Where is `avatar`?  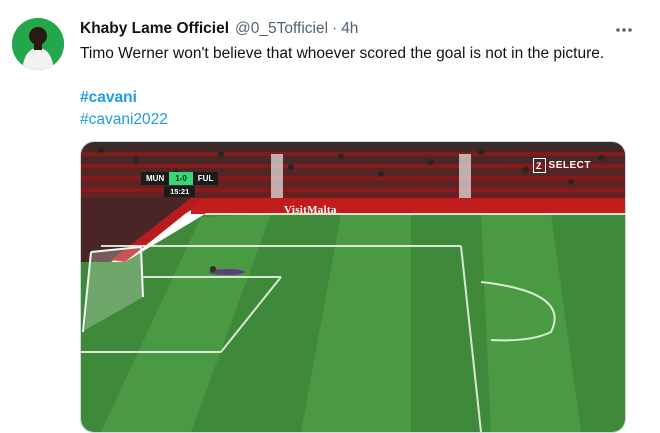
avatar is located at coordinates (38, 44).